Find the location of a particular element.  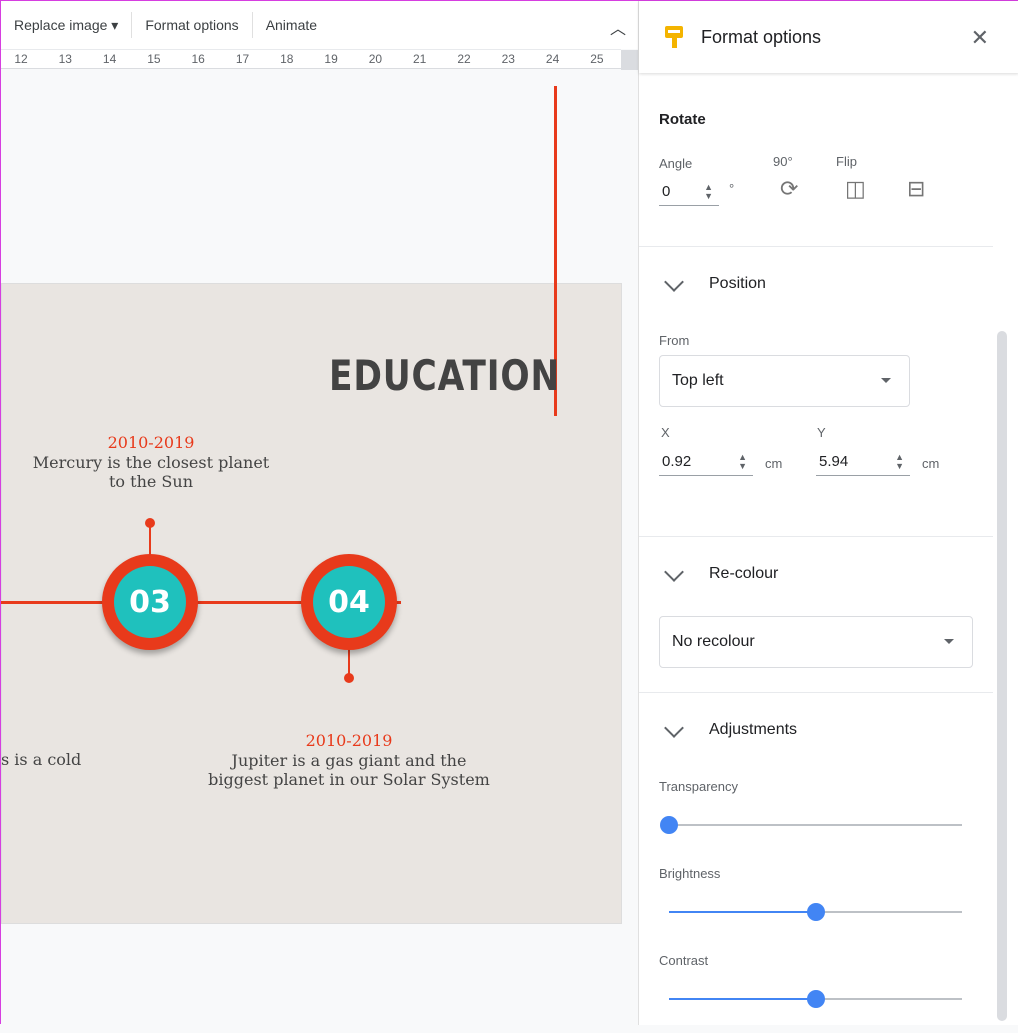

flip-label: Flip is located at coordinates (846, 161).